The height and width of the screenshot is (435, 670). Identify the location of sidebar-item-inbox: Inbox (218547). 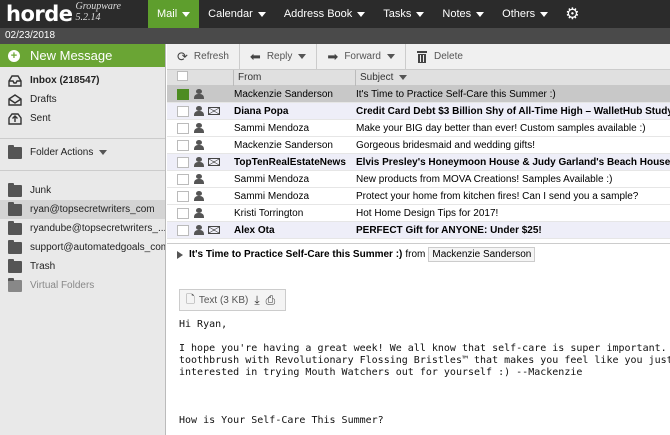
(82, 80).